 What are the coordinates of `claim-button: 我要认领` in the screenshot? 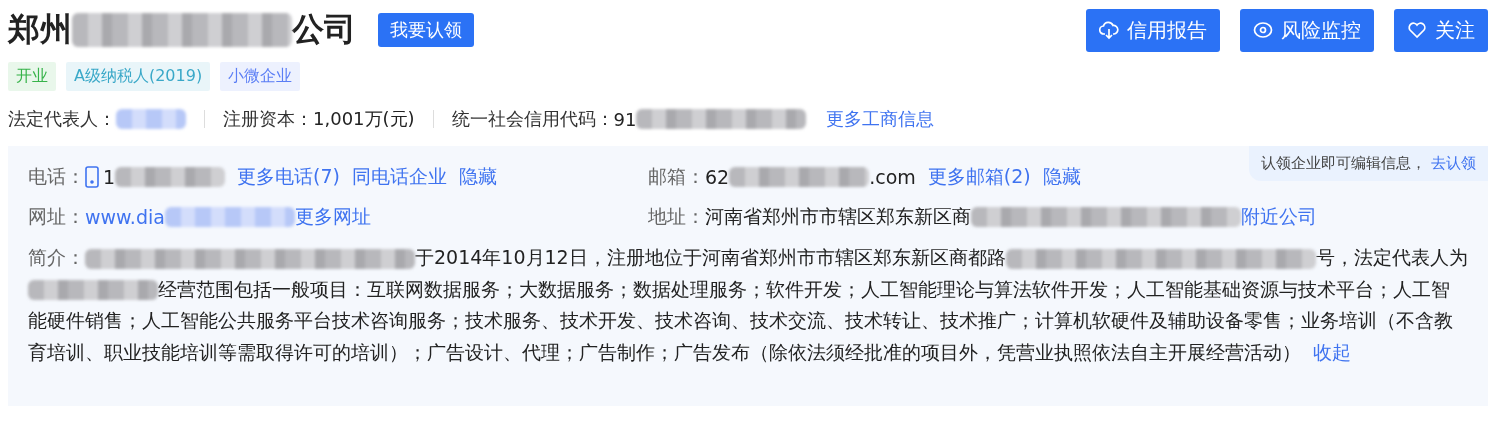 It's located at (426, 30).